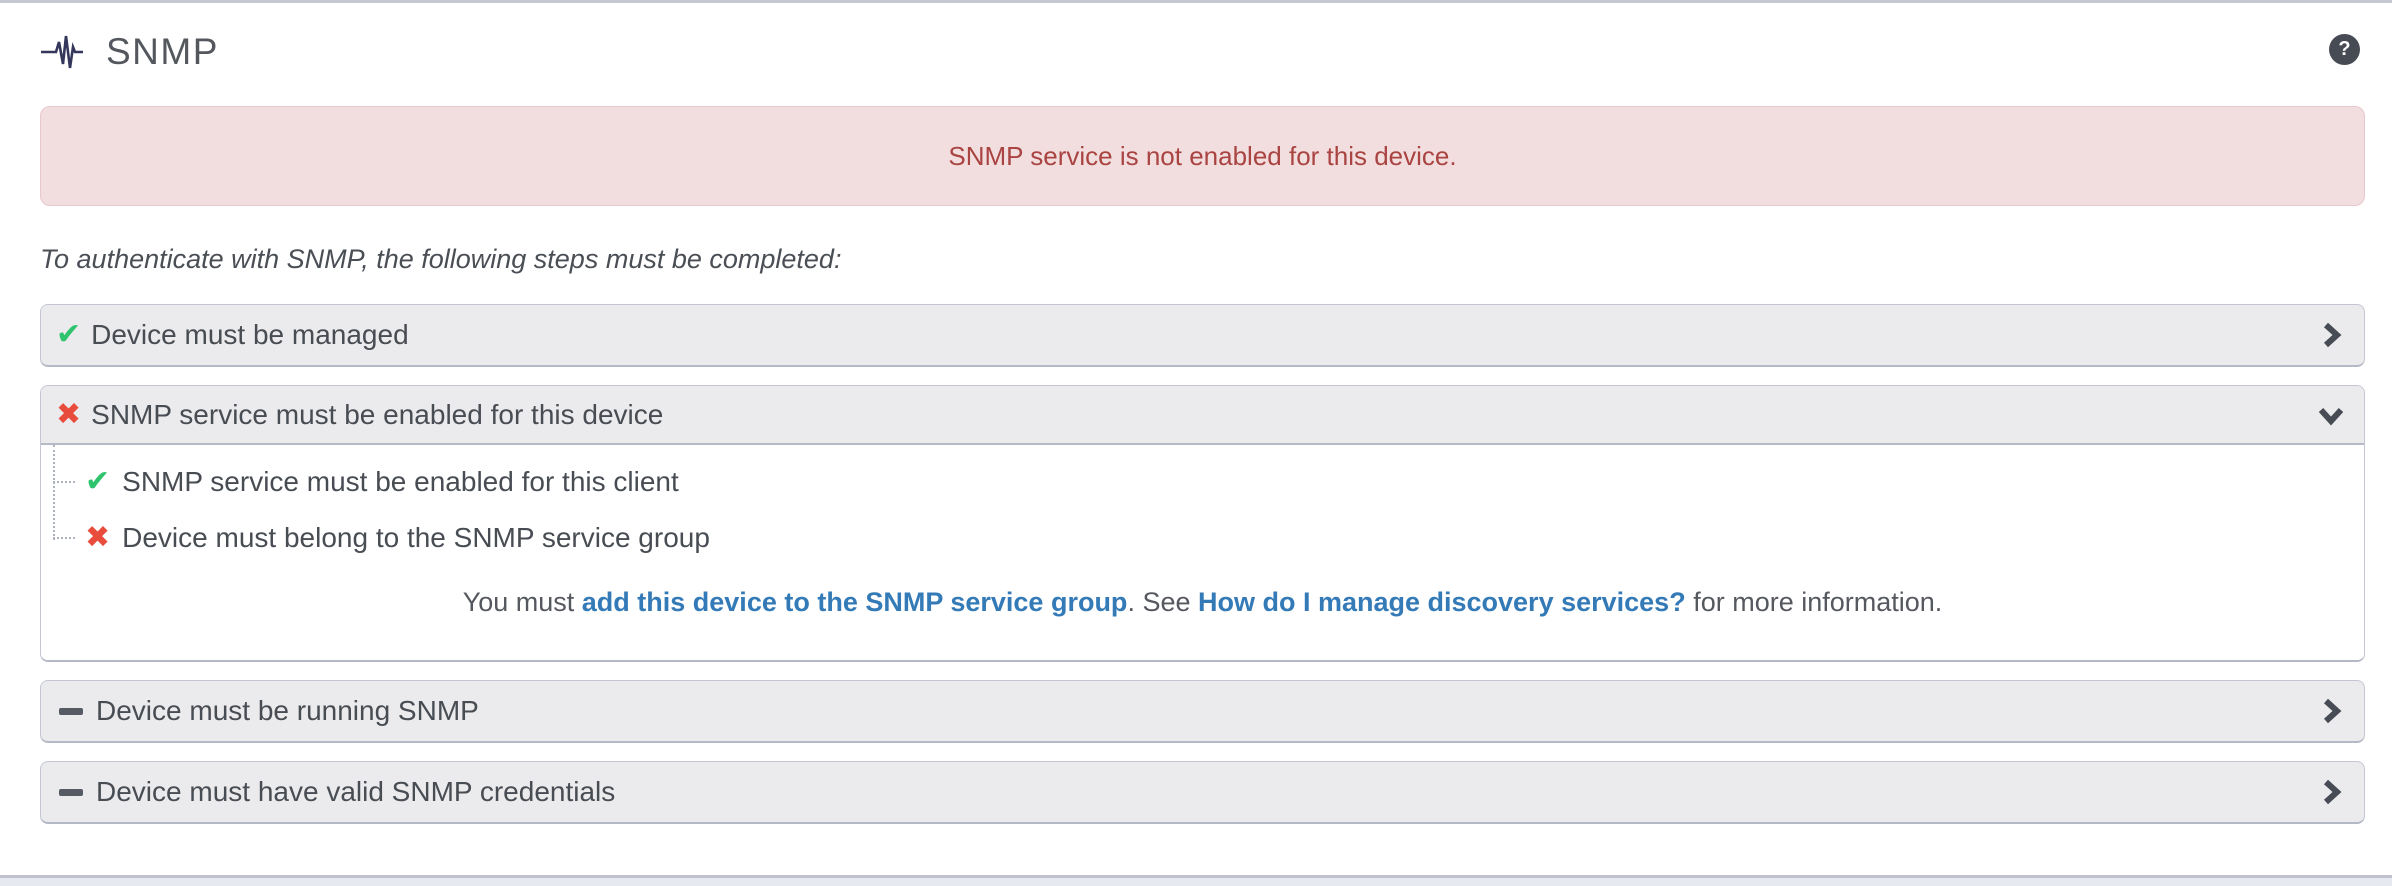  Describe the element at coordinates (162, 51) in the screenshot. I see `page-title: SNMP` at that location.